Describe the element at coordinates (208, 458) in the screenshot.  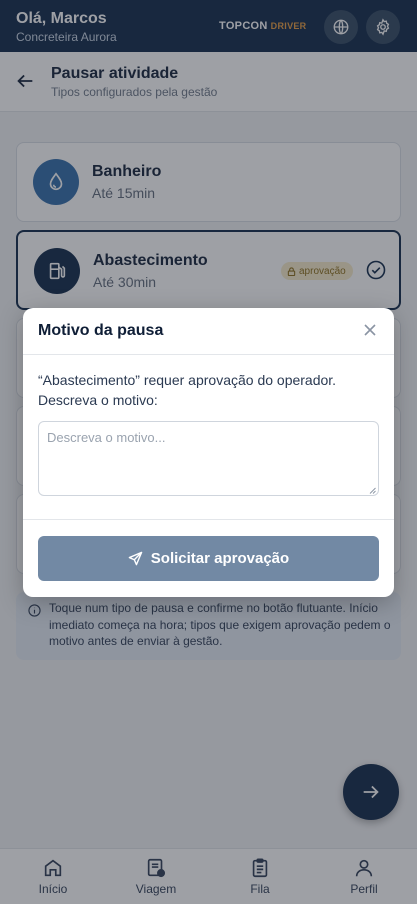
I see `reason-textarea` at that location.